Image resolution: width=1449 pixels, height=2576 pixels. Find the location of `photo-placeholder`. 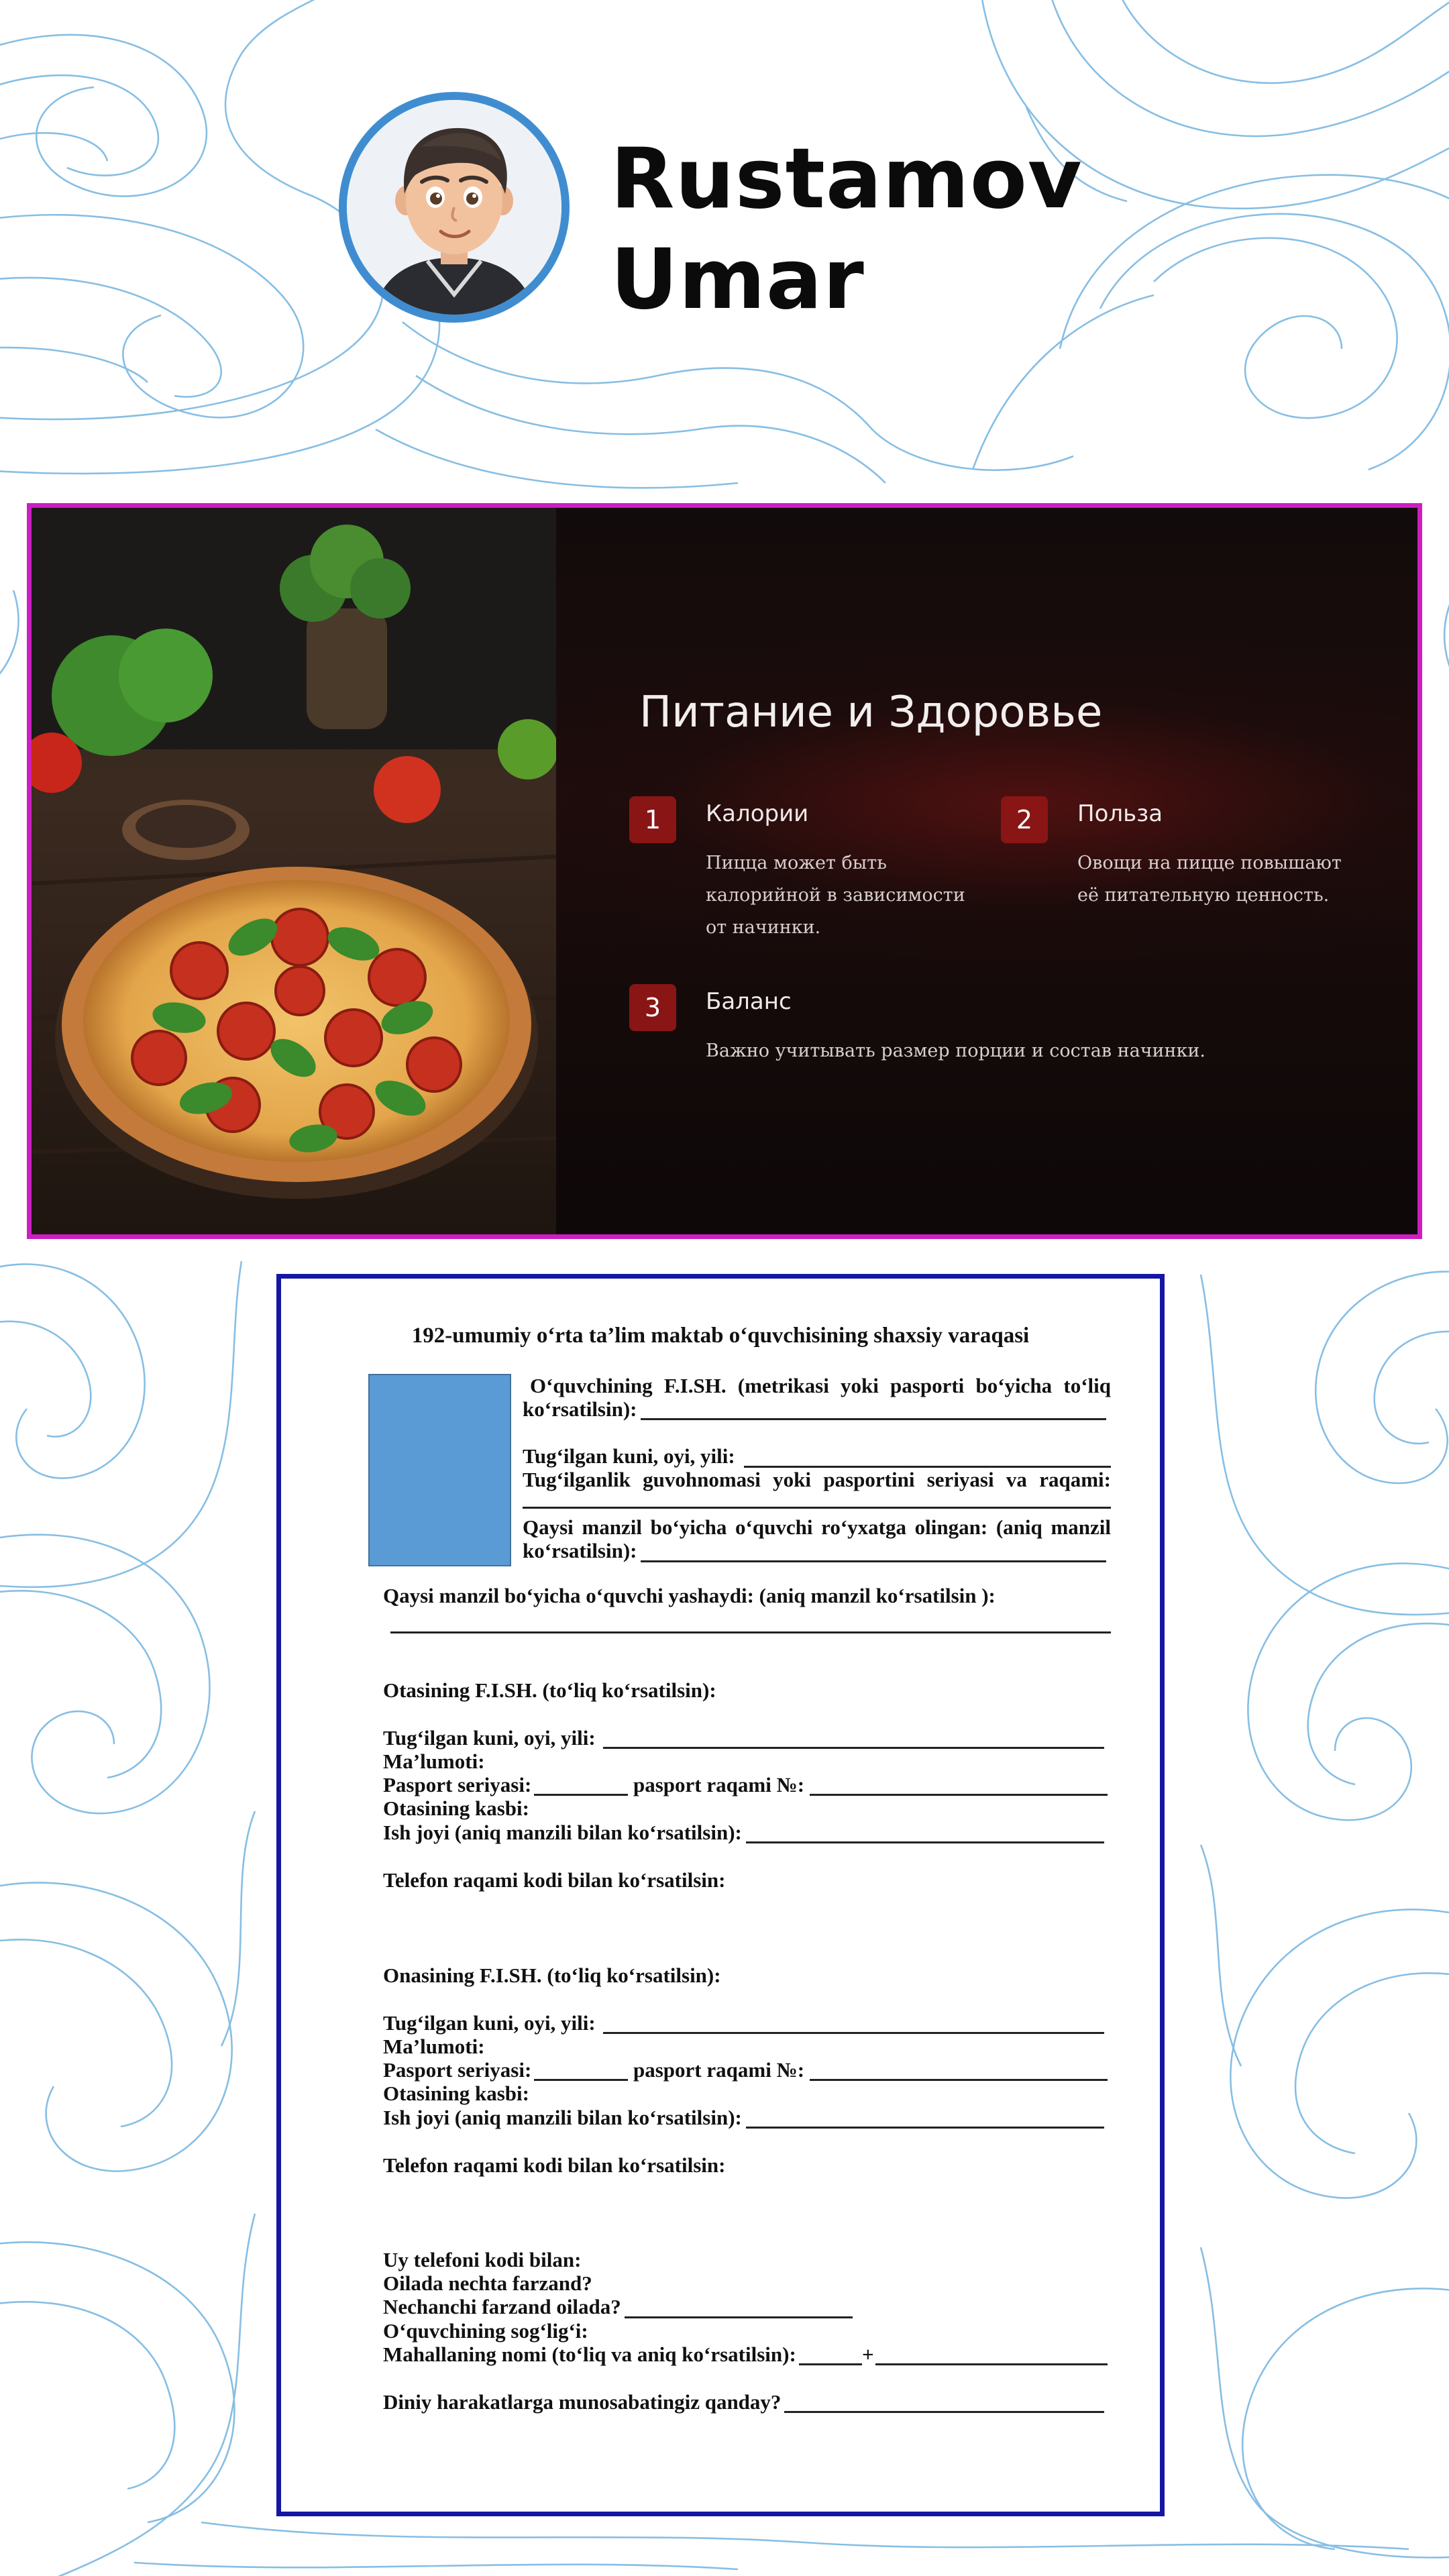

photo-placeholder is located at coordinates (439, 1470).